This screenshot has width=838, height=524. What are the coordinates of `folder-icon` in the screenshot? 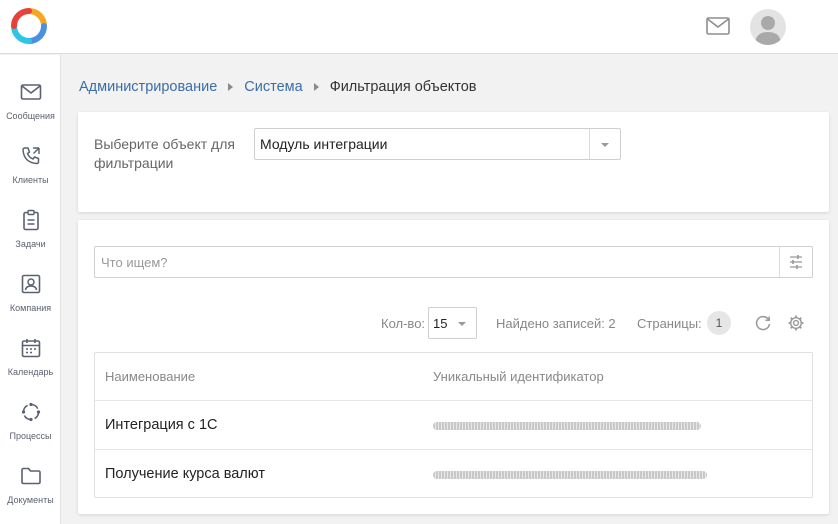 It's located at (30, 476).